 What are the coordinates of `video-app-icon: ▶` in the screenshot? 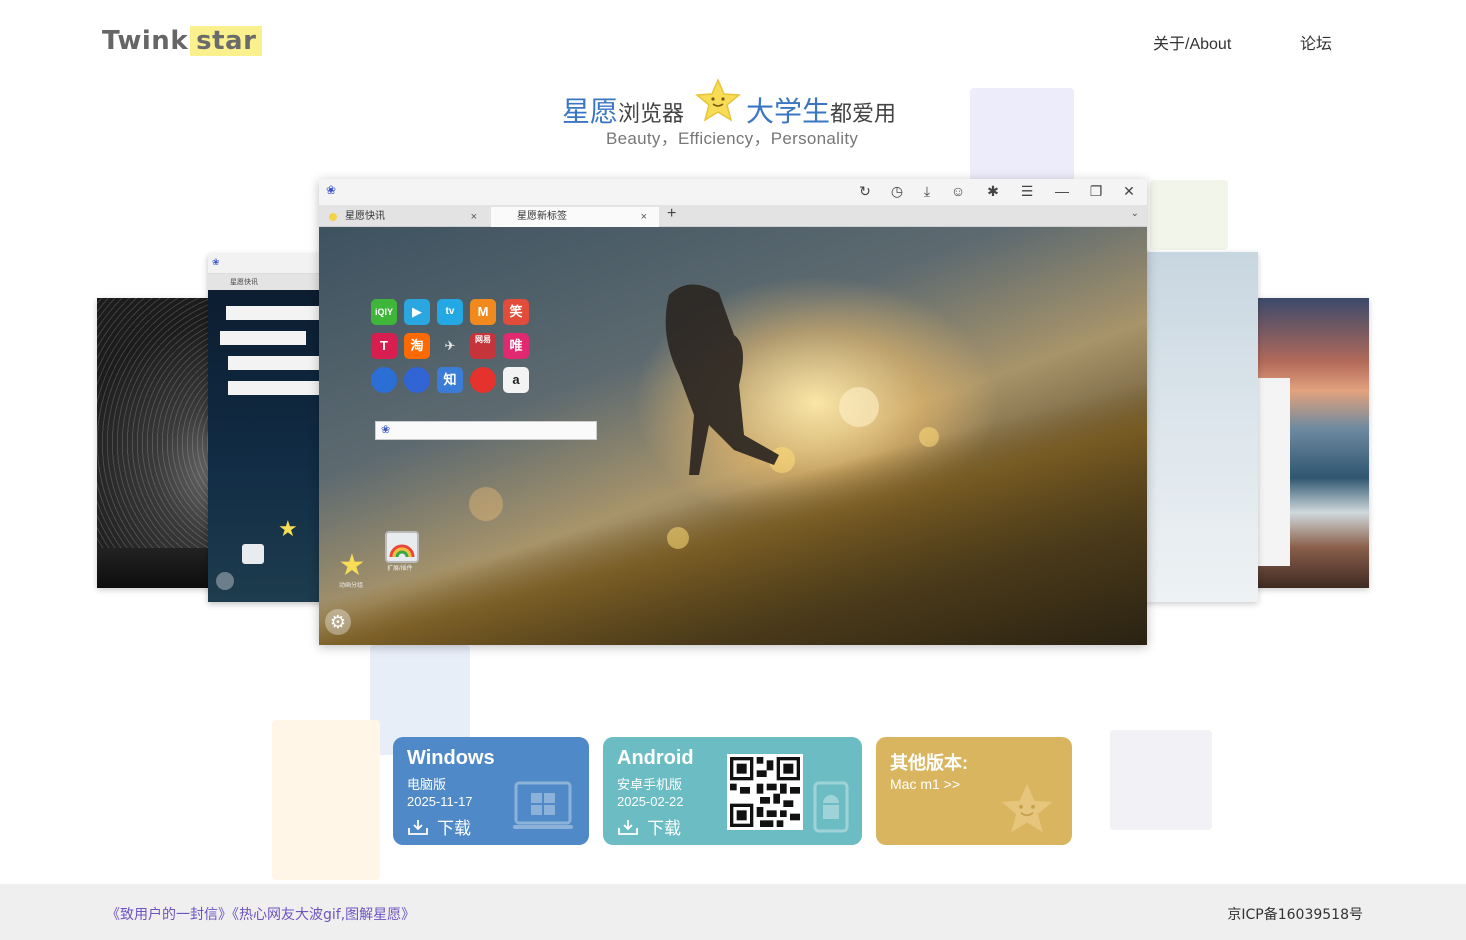 It's located at (417, 312).